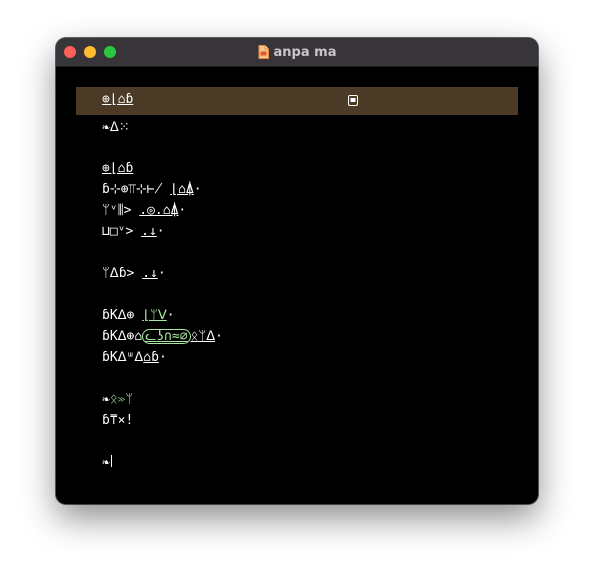 The image size is (594, 579). What do you see at coordinates (106, 399) in the screenshot?
I see `line-text: ❧` at bounding box center [106, 399].